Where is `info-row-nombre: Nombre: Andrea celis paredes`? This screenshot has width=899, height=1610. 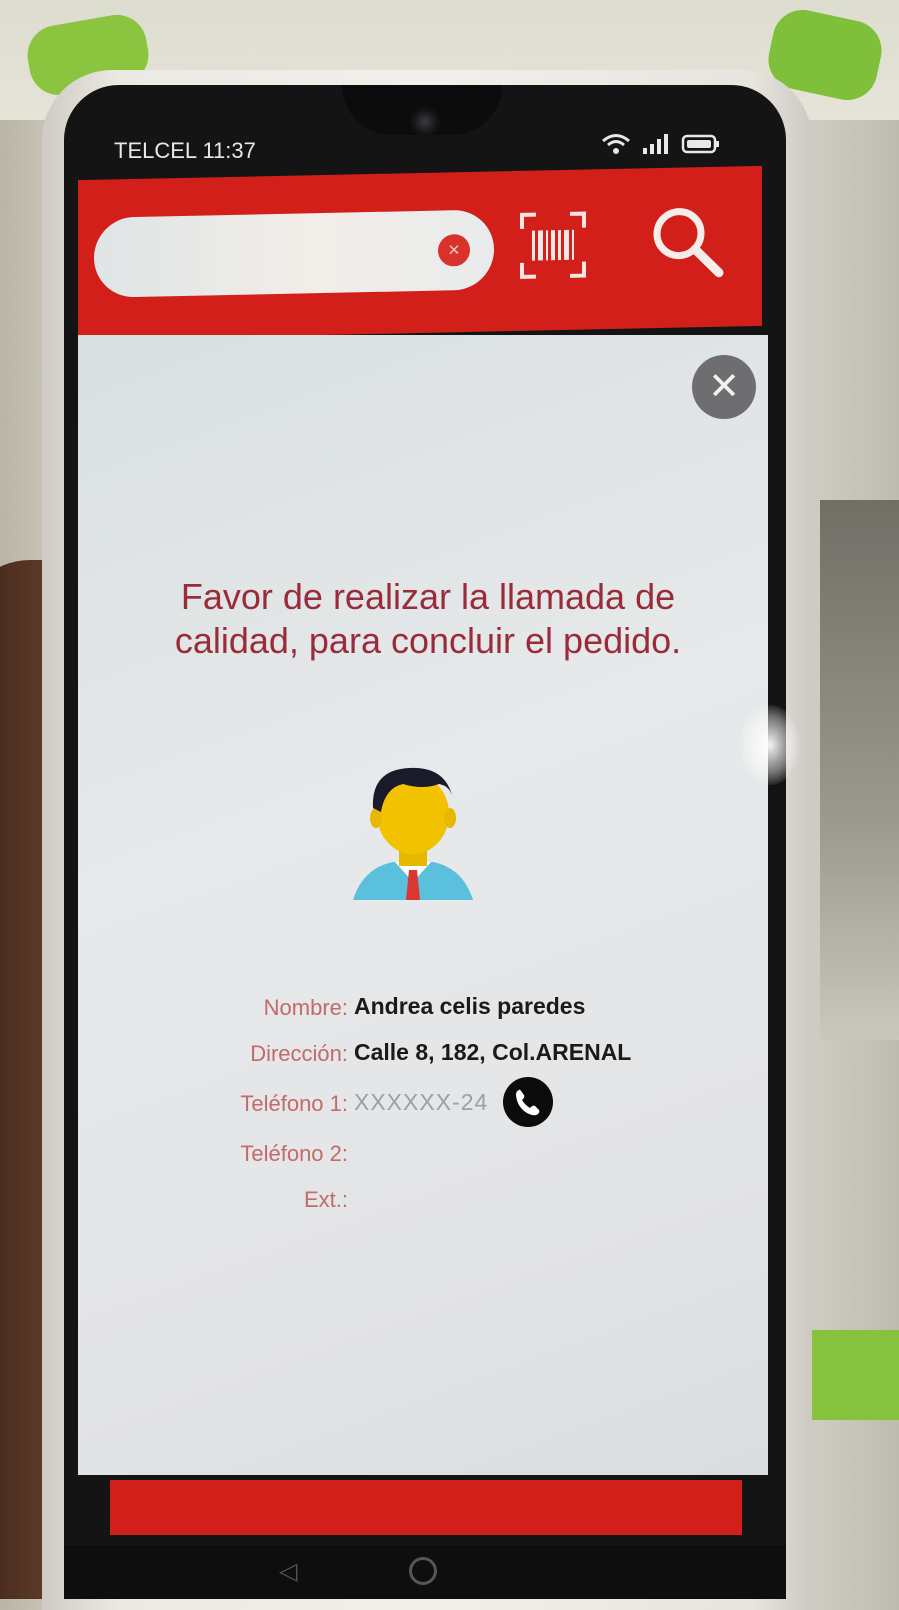
info-row-nombre: Nombre: Andrea celis paredes is located at coordinates (423, 1012).